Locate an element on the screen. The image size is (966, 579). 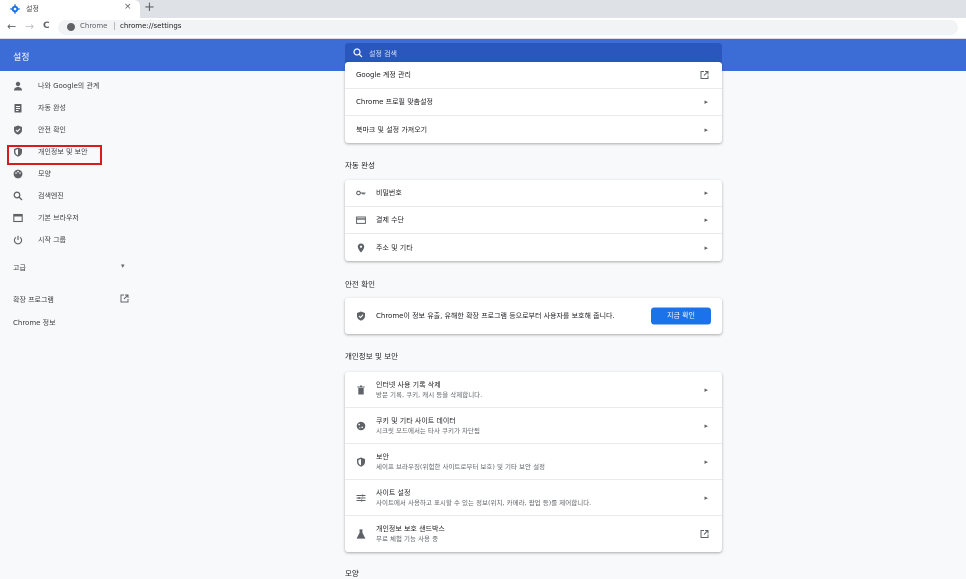
autofill-card: 비밀번호 ▸ 결제 수단 ▸ 주소 및 기타 ▸ is located at coordinates (533, 220).